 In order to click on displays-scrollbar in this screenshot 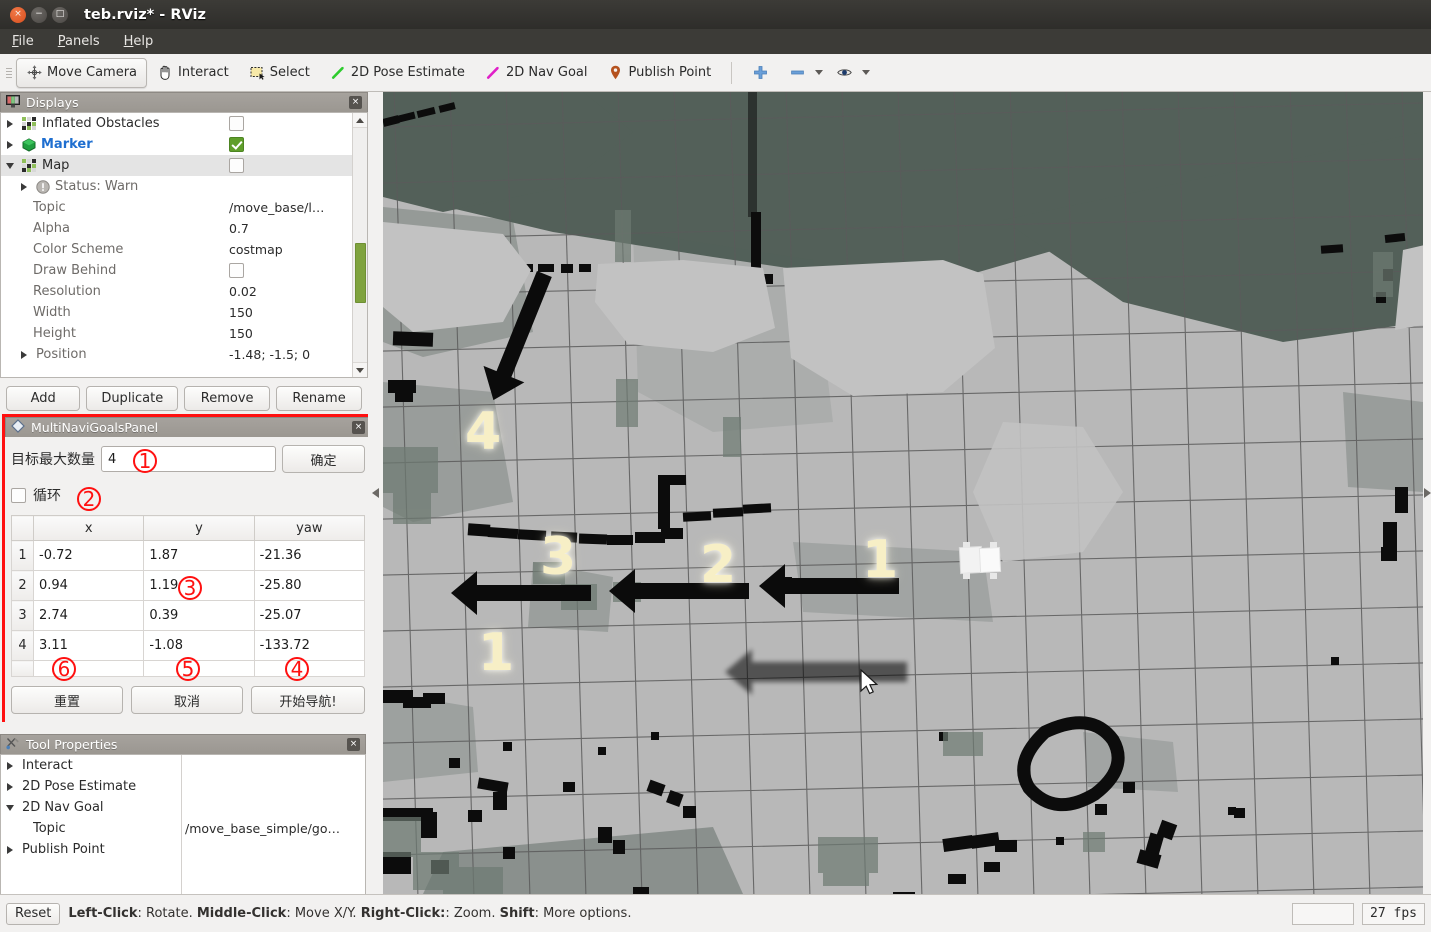, I will do `click(359, 245)`.